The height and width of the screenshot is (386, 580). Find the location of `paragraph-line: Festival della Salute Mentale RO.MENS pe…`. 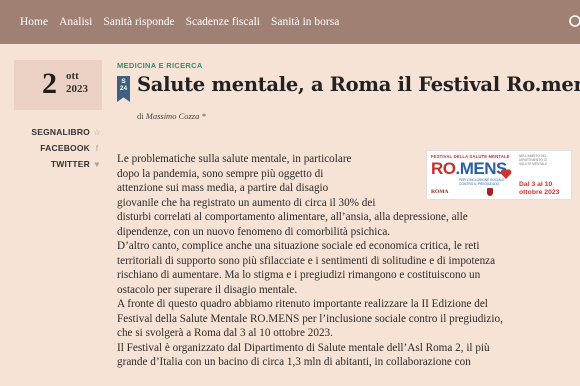

paragraph-line: Festival della Salute Mentale RO.MENS pe… is located at coordinates (310, 318).